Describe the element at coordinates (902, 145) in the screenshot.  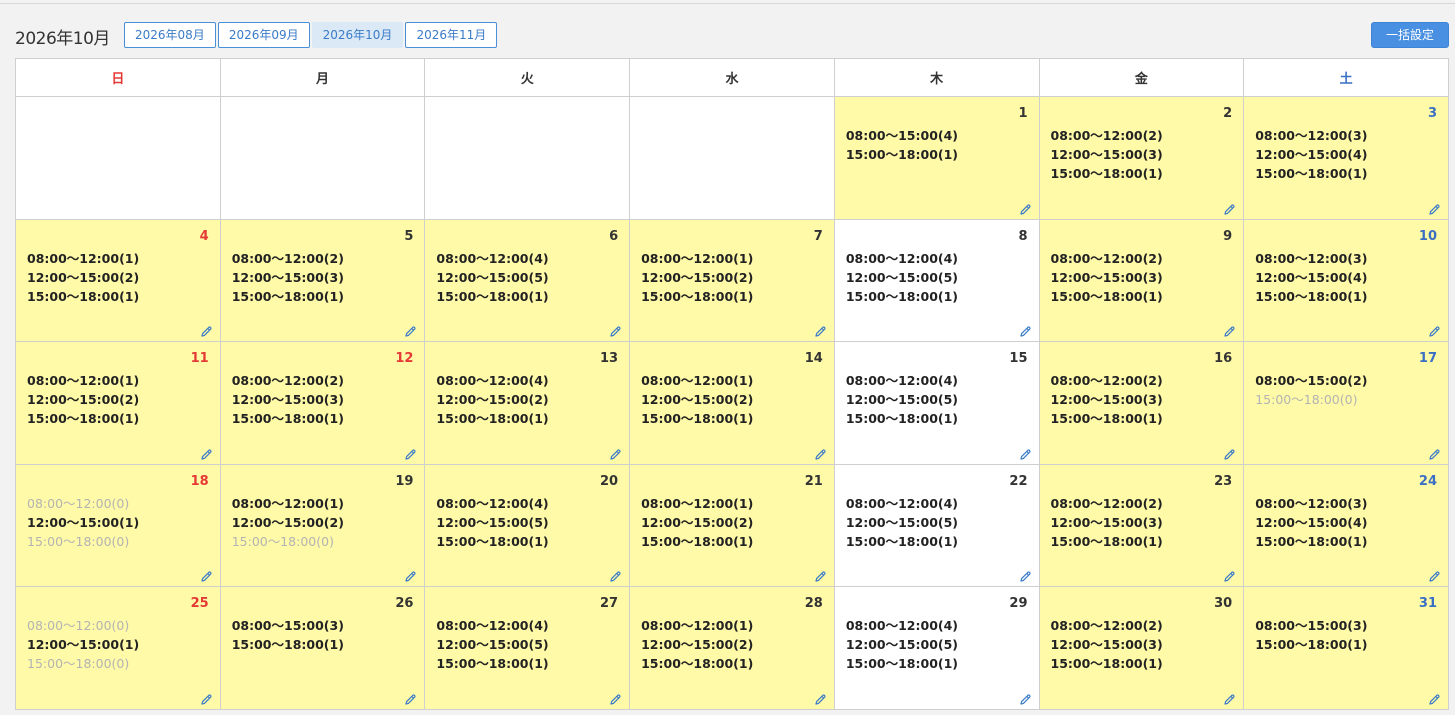
I see `time-slot-list: 08:00〜15:00(4) 15:00〜18:00(1)` at that location.